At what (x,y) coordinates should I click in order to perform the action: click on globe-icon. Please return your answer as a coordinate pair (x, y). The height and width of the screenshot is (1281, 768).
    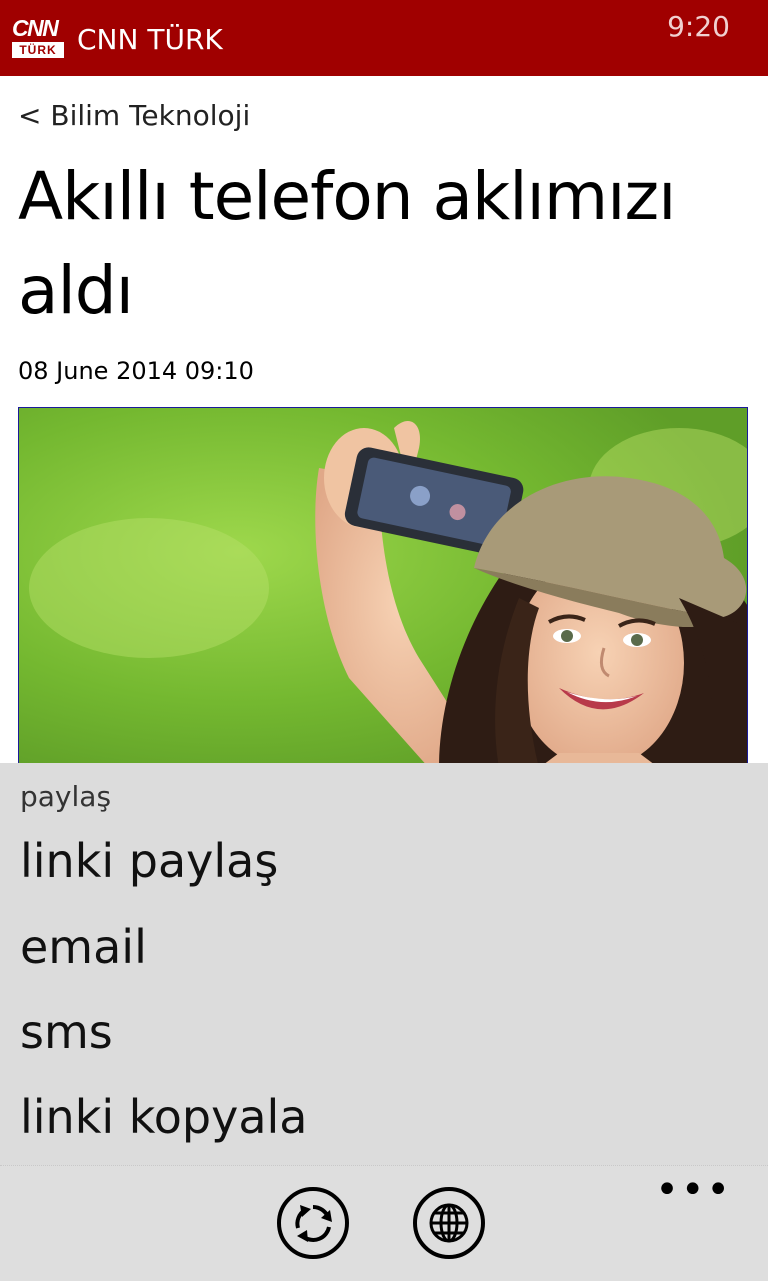
    Looking at the image, I should click on (449, 1223).